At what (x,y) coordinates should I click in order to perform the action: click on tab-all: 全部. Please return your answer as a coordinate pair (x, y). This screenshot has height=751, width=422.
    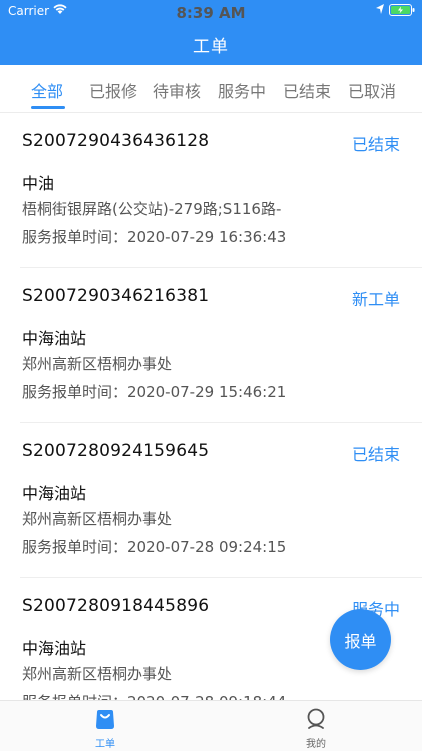
    Looking at the image, I should click on (47, 90).